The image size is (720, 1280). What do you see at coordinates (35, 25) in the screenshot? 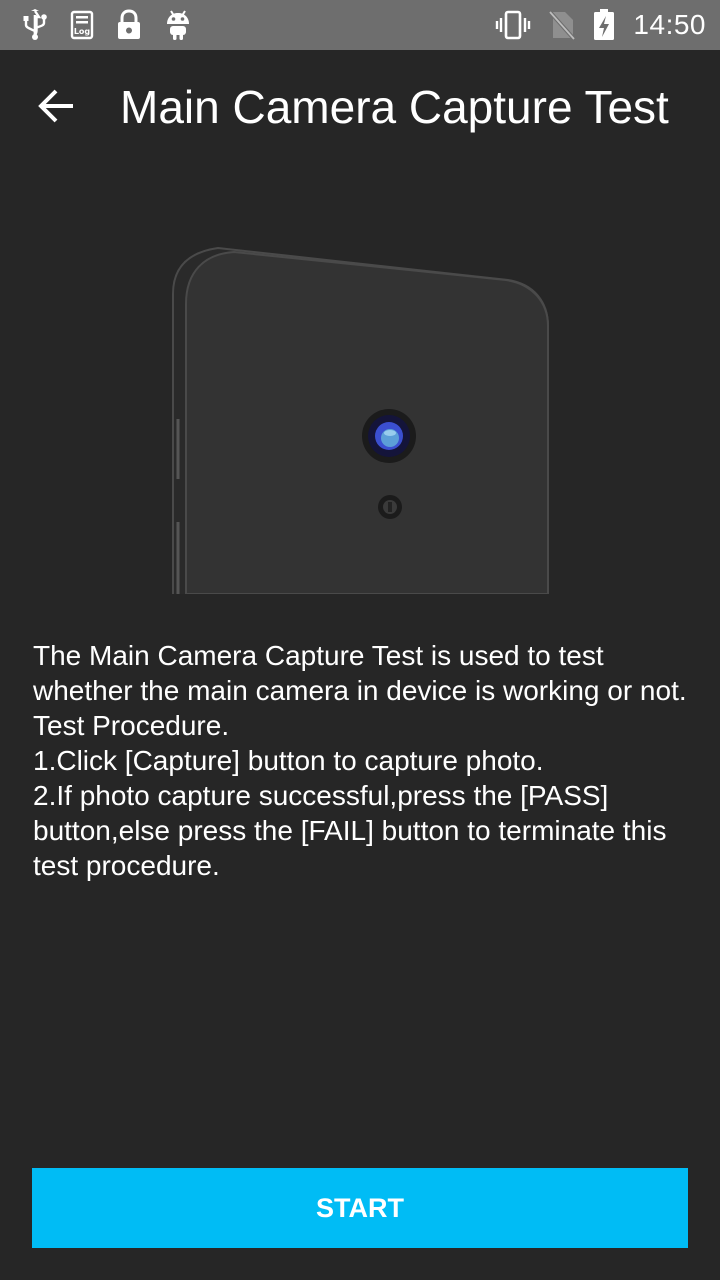
I see `usb-icon` at bounding box center [35, 25].